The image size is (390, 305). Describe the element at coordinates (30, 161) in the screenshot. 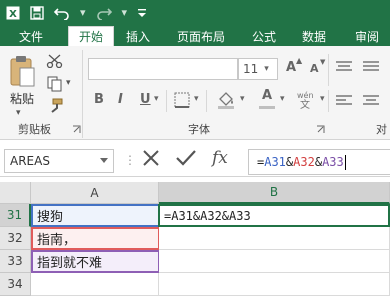

I see `name-box-value: AREAS` at that location.